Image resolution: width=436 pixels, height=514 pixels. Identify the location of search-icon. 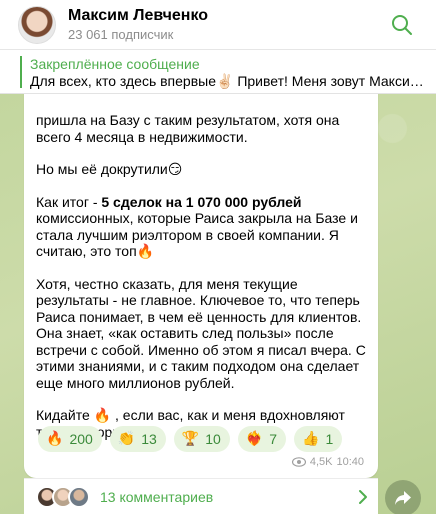
(402, 25).